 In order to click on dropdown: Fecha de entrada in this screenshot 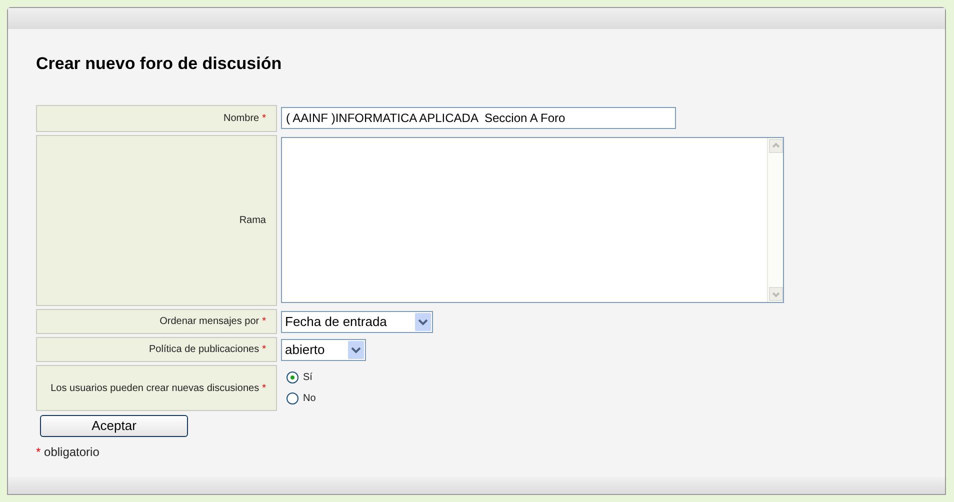, I will do `click(357, 322)`.